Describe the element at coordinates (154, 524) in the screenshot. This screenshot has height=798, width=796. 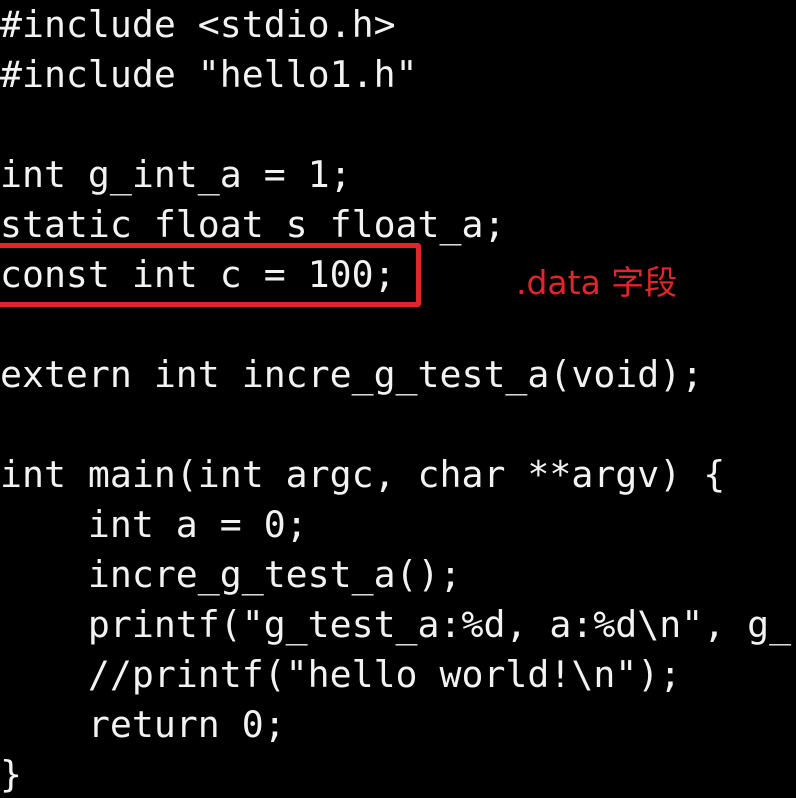
I see `code-line-11: int a = 0;` at that location.